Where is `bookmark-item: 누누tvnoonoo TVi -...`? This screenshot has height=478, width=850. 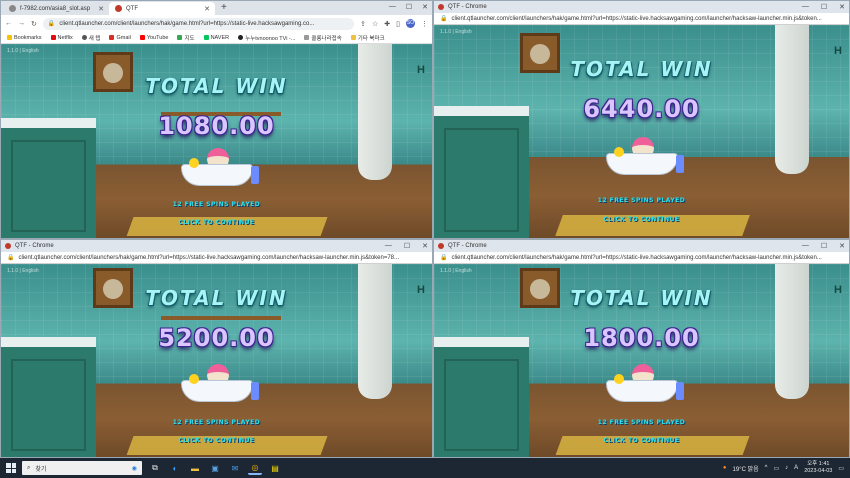
bookmark-item: 누누tvnoonoo TVi -... is located at coordinates (266, 38).